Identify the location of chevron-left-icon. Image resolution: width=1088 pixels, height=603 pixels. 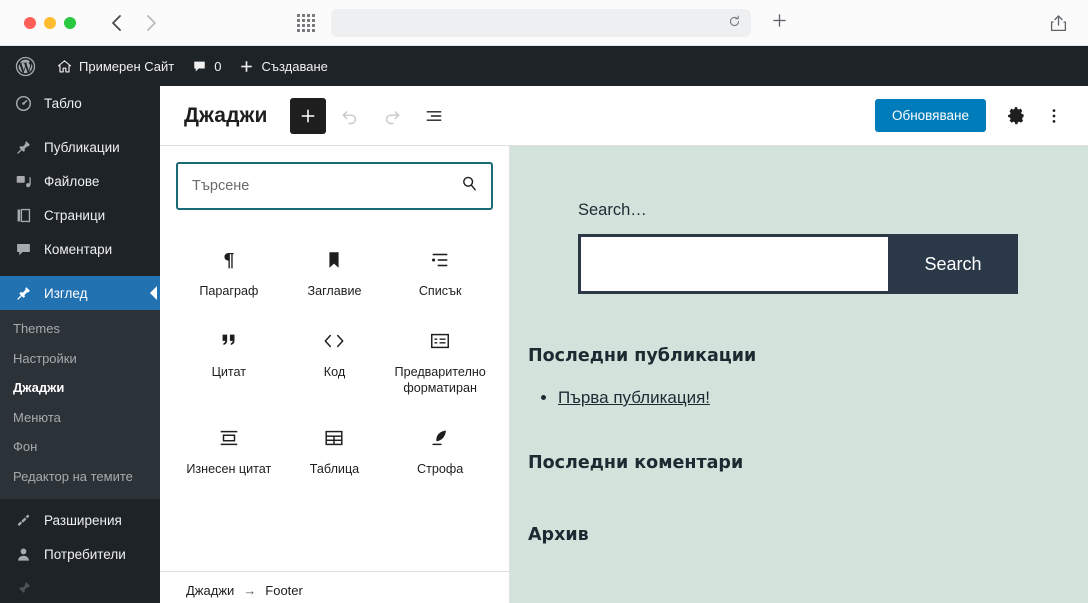
(153, 293).